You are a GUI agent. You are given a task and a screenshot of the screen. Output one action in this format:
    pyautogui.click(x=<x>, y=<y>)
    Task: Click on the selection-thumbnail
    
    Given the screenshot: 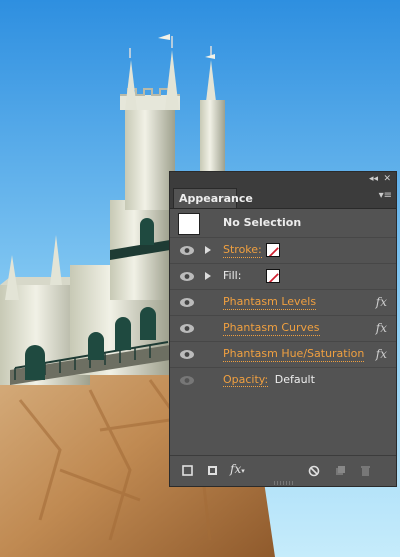 What is the action you would take?
    pyautogui.click(x=189, y=224)
    